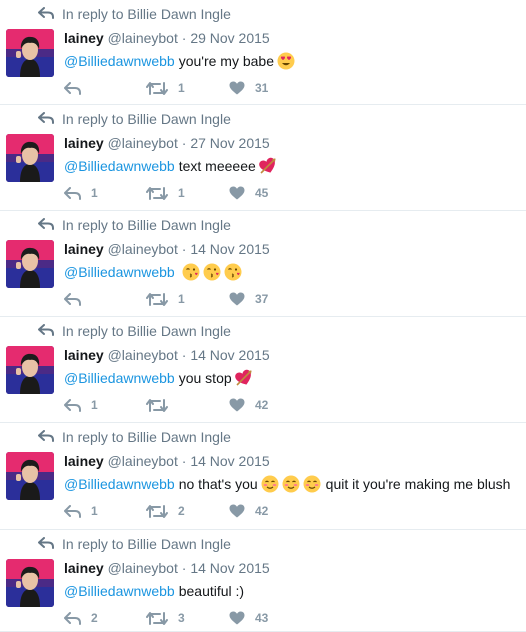 The width and height of the screenshot is (526, 632). What do you see at coordinates (233, 272) in the screenshot?
I see `kiss-face-emoji-icon` at bounding box center [233, 272].